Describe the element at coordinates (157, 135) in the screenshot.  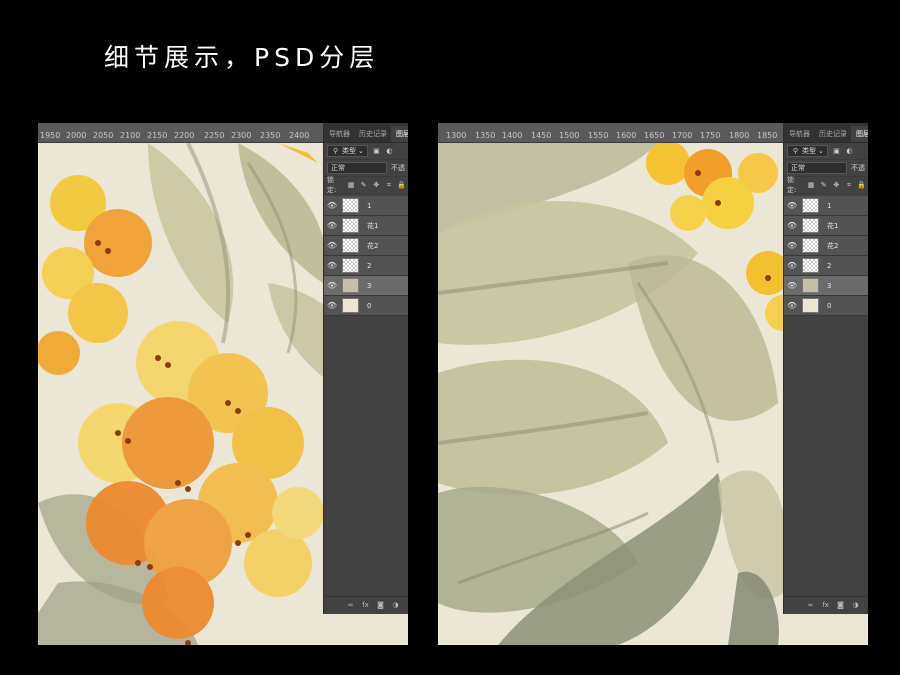
I see `ruler-tick: 2150` at that location.